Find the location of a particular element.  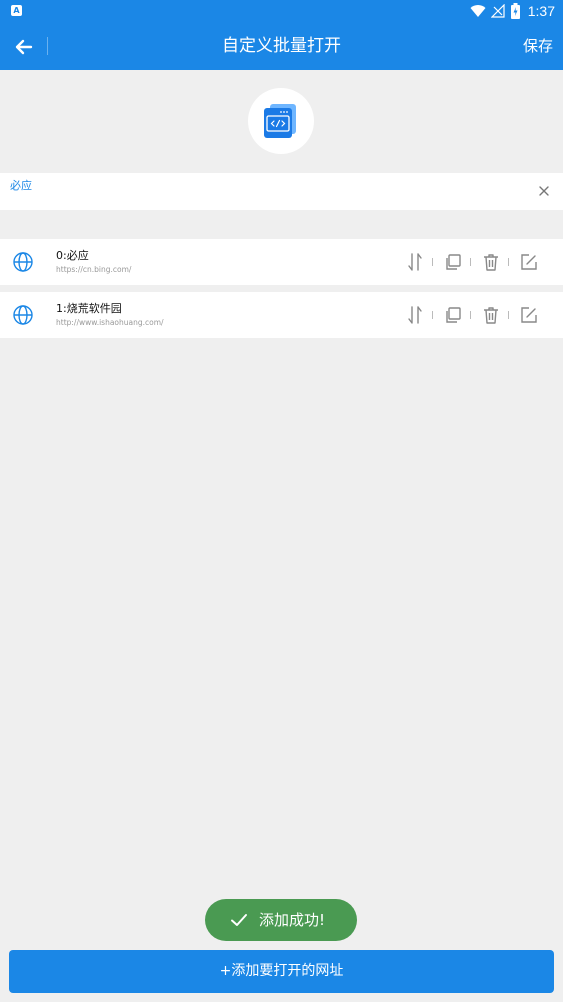

code-window-icon is located at coordinates (280, 121).